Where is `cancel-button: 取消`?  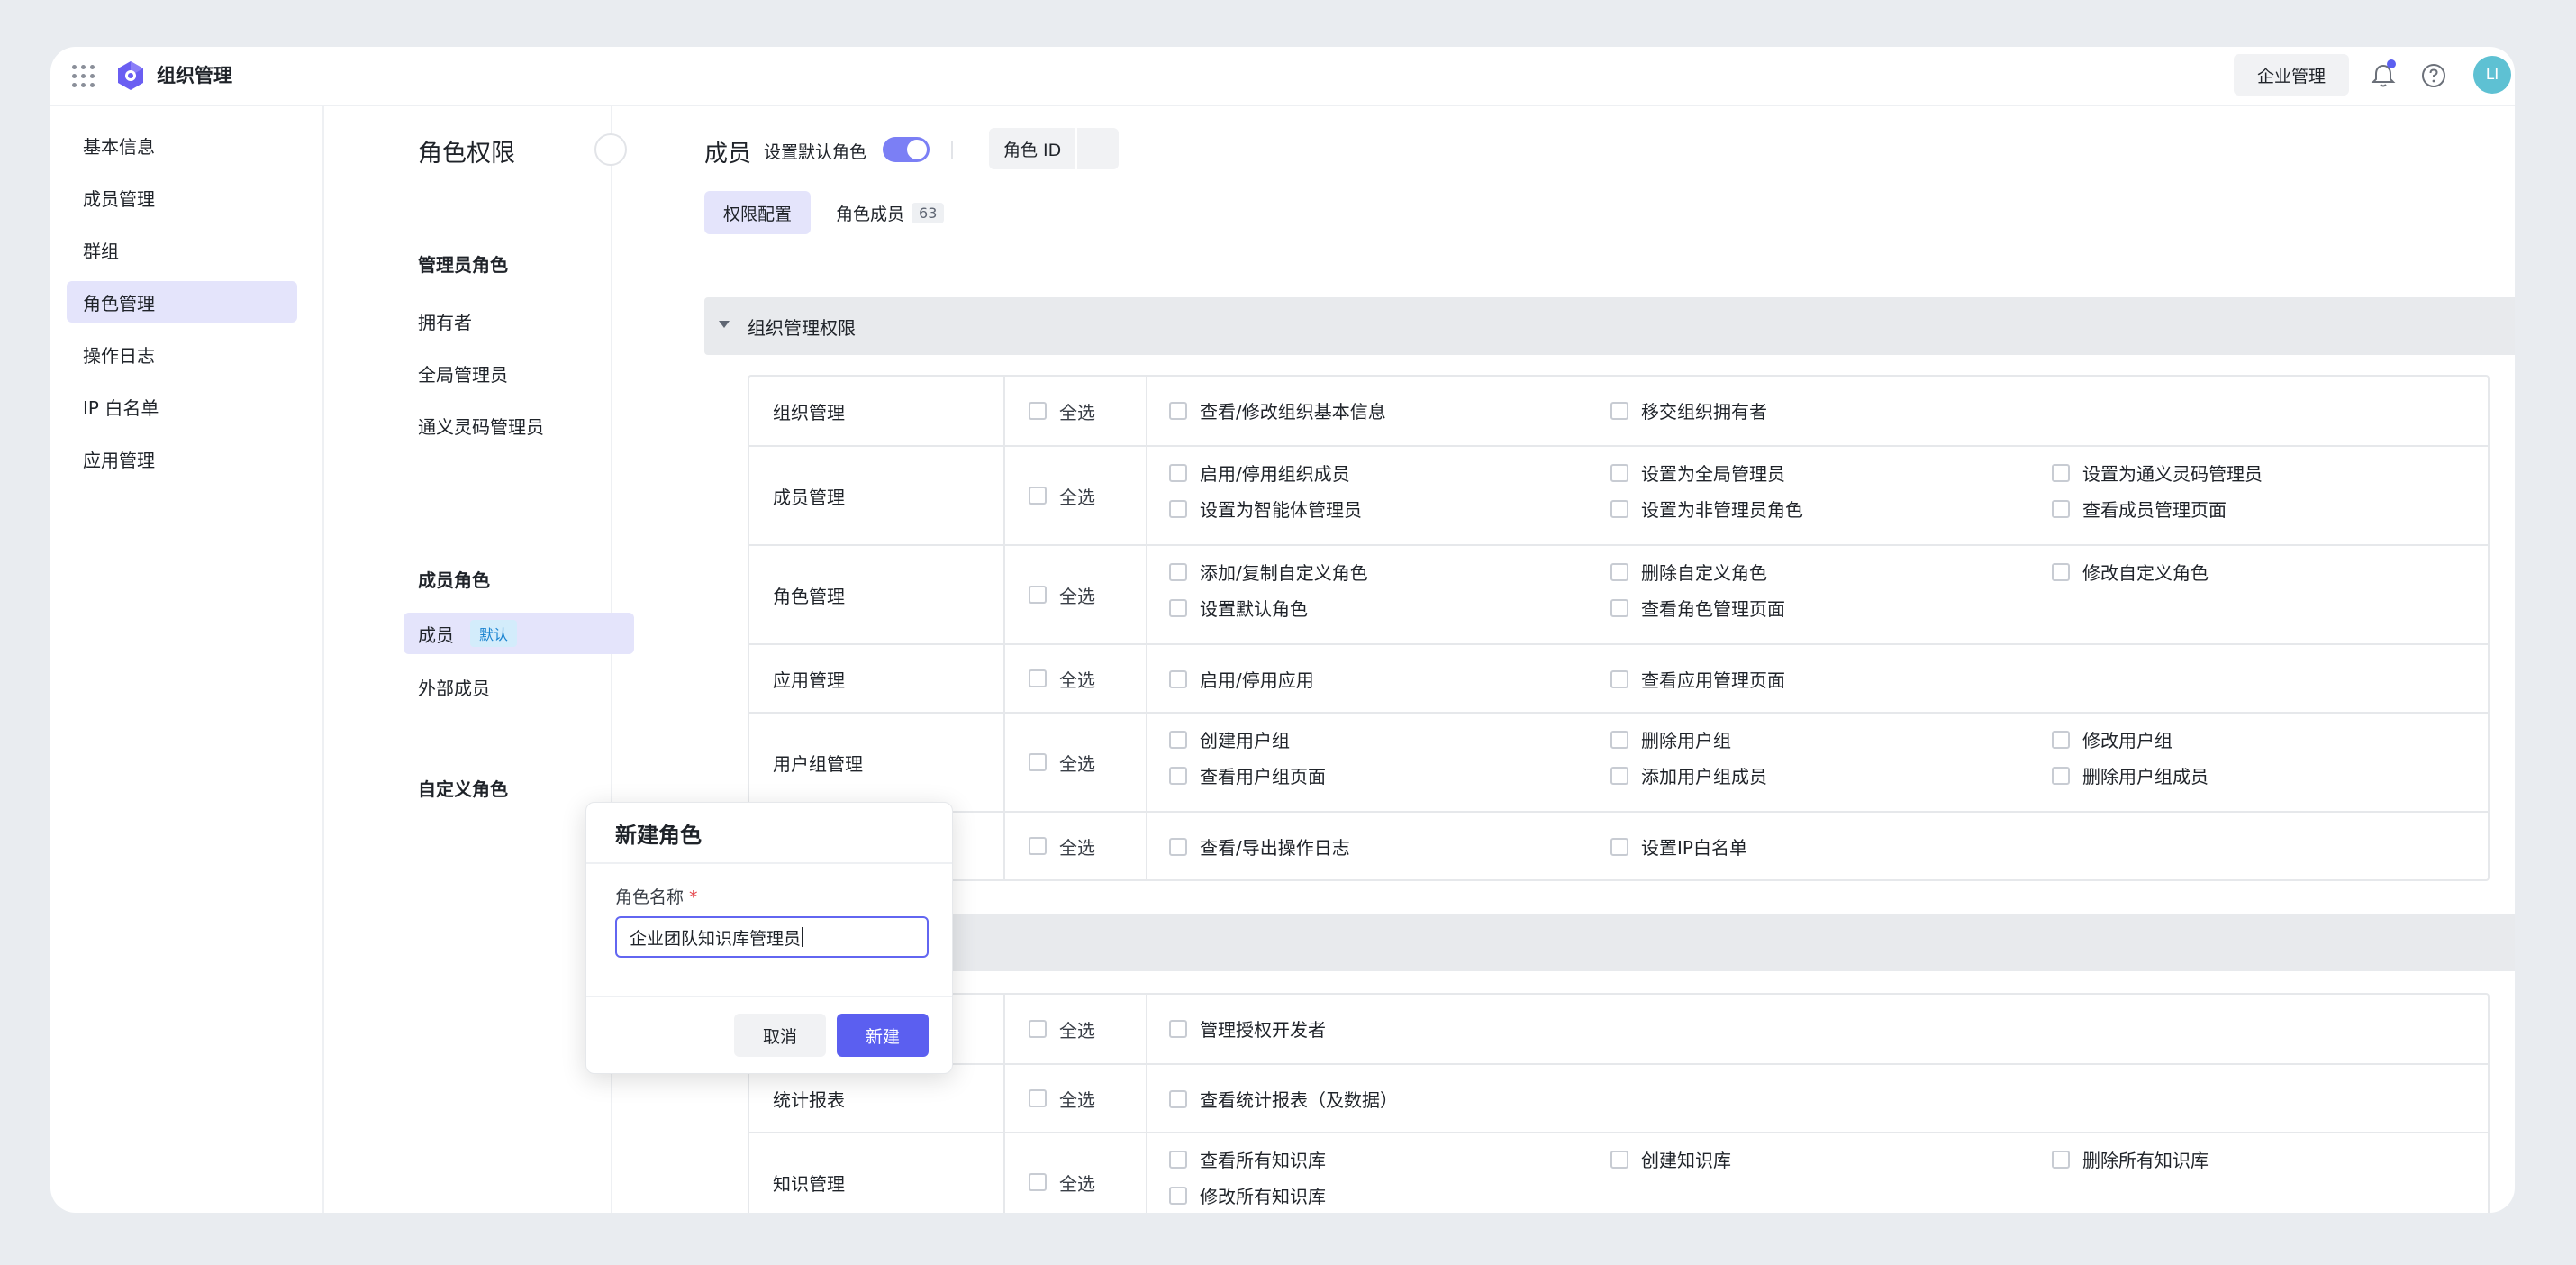
cancel-button: 取消 is located at coordinates (780, 1035).